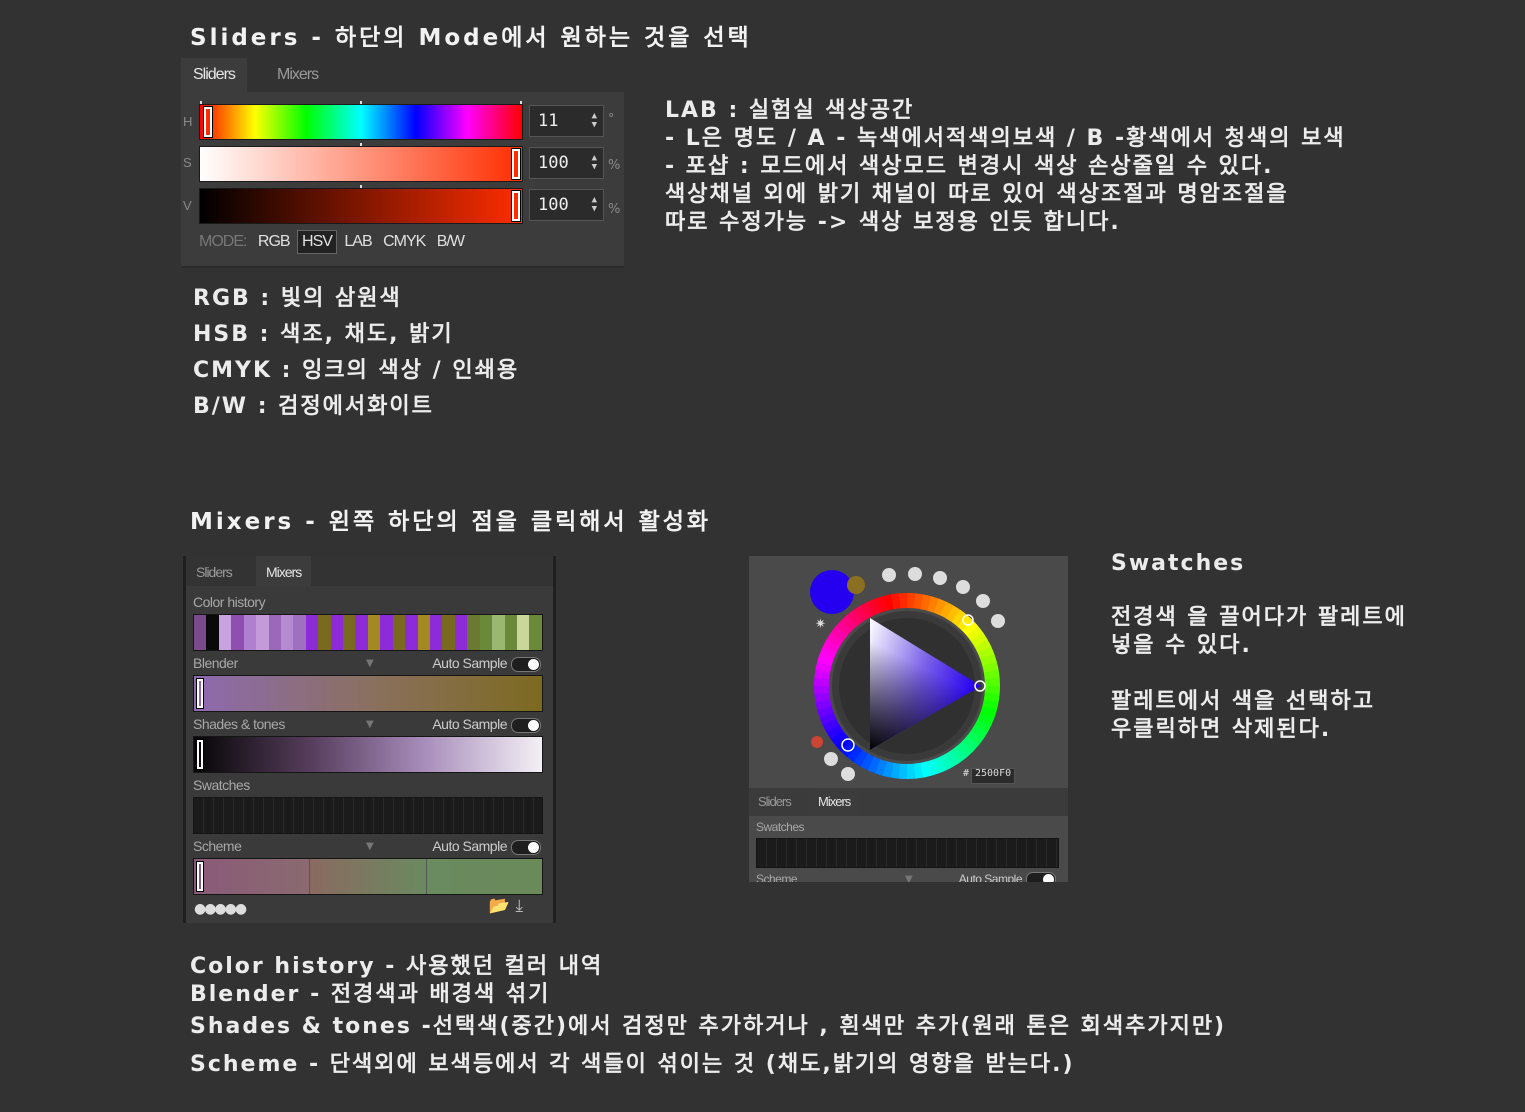 Image resolution: width=1525 pixels, height=1112 pixels. Describe the element at coordinates (908, 672) in the screenshot. I see `color-wheel: ✷` at that location.